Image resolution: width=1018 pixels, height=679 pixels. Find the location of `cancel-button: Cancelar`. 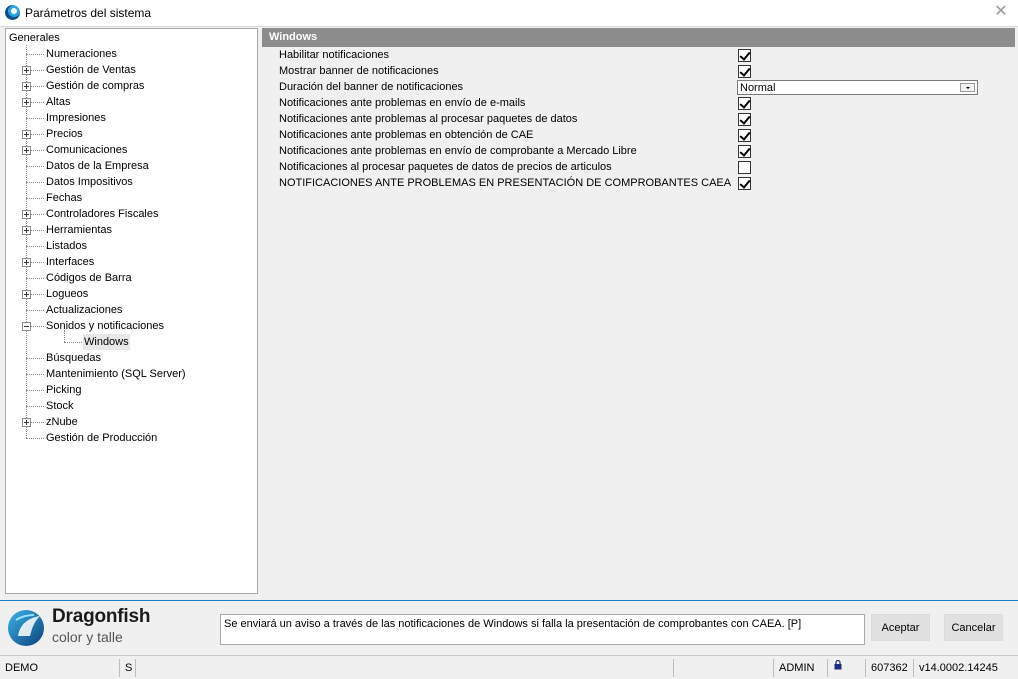

cancel-button: Cancelar is located at coordinates (973, 627).